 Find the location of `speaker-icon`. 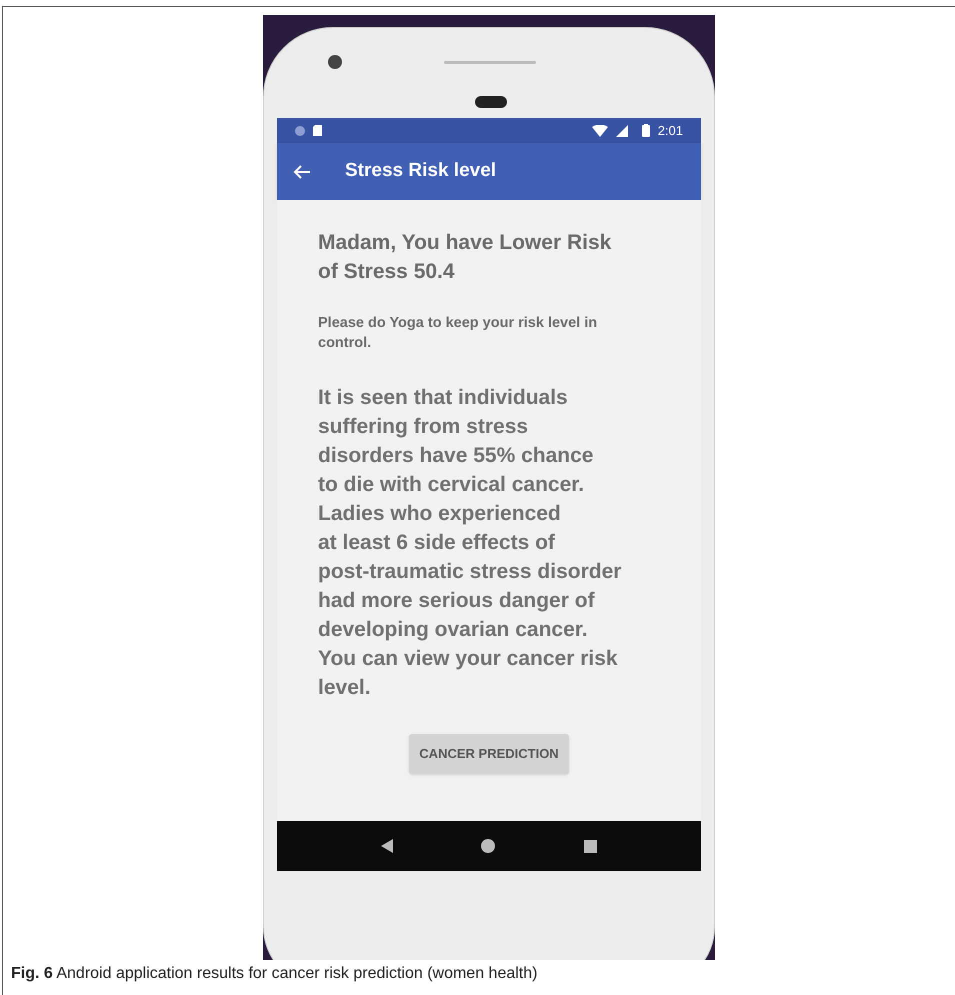

speaker-icon is located at coordinates (490, 62).